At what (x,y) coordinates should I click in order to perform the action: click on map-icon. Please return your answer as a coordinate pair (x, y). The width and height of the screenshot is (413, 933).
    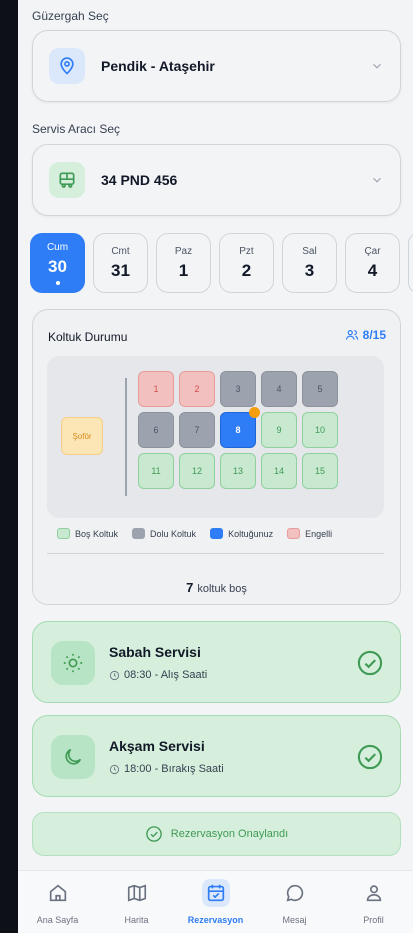
    Looking at the image, I should click on (137, 893).